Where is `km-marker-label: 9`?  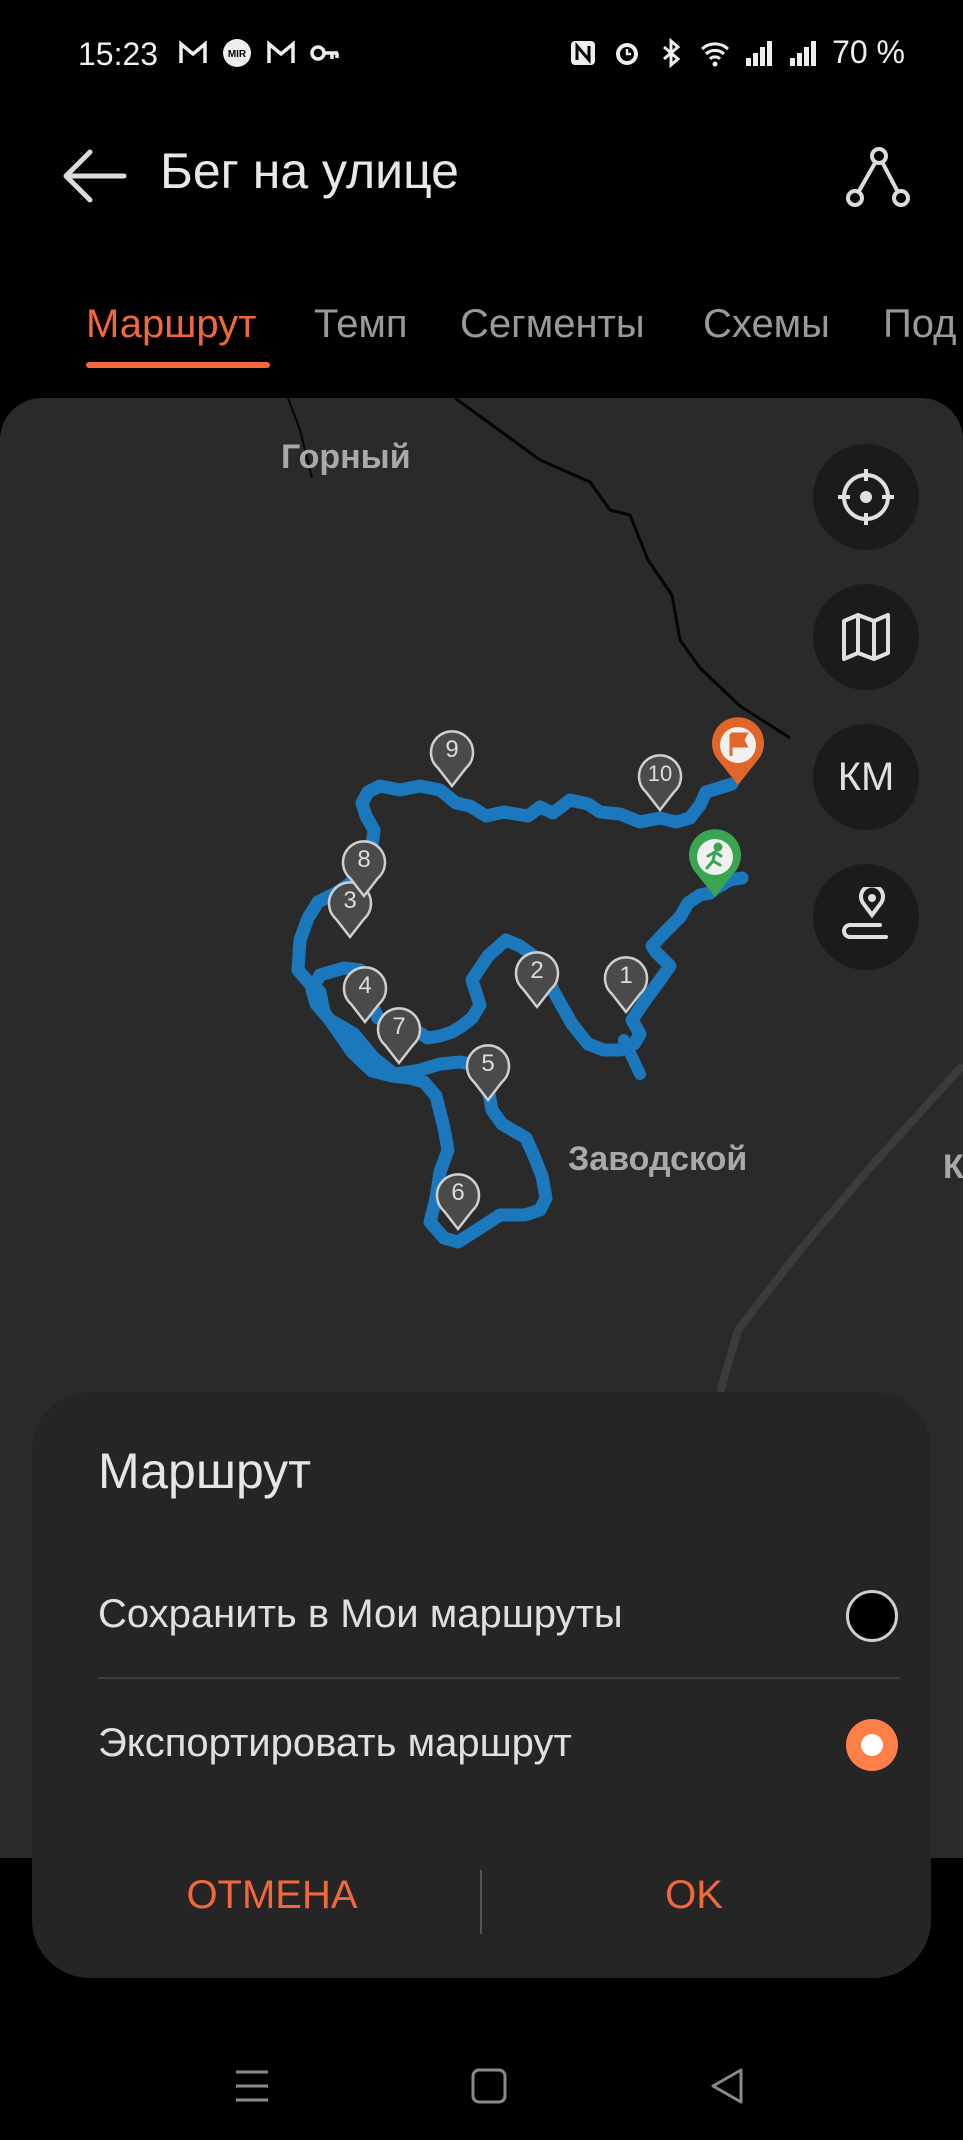 km-marker-label: 9 is located at coordinates (451, 749).